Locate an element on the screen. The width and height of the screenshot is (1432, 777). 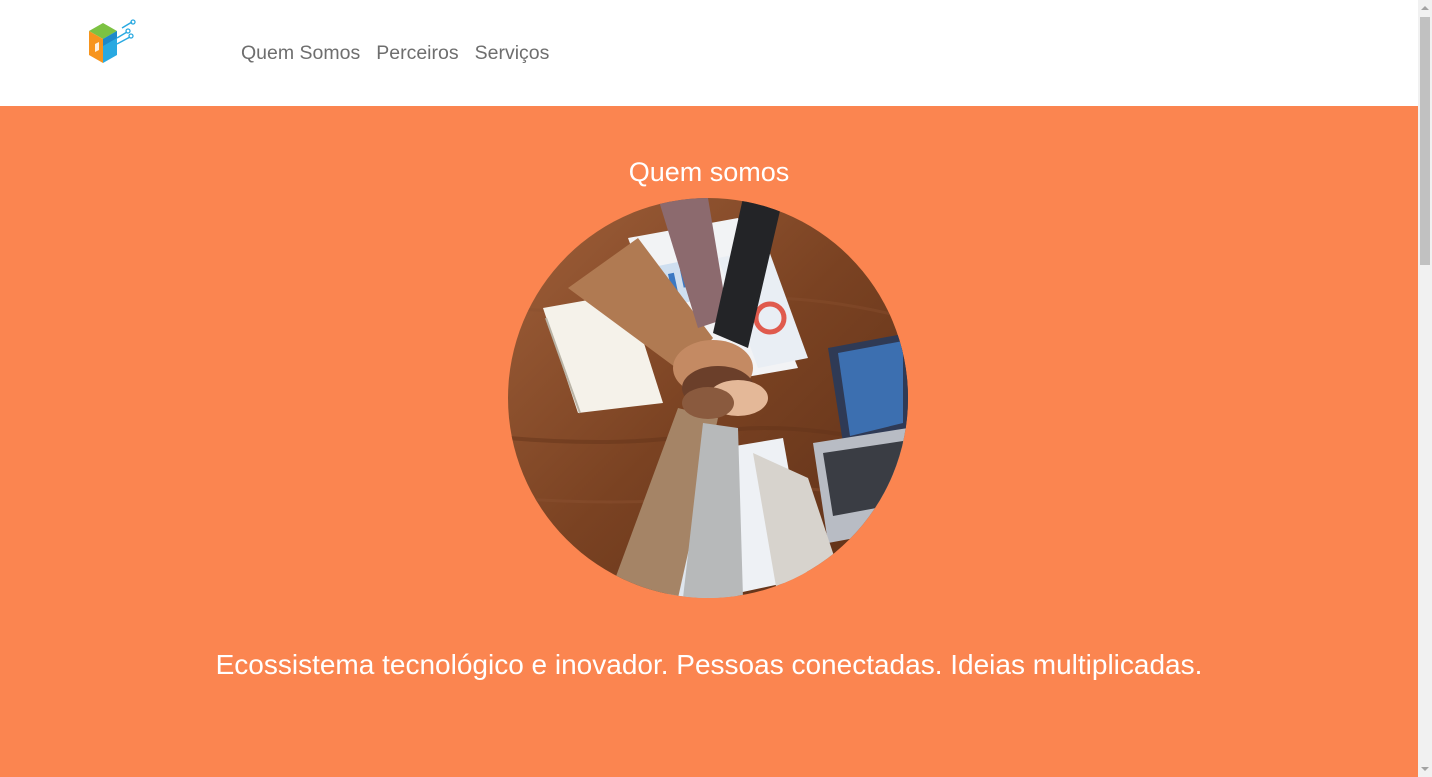
scrollbar-thumb is located at coordinates (1425, 141).